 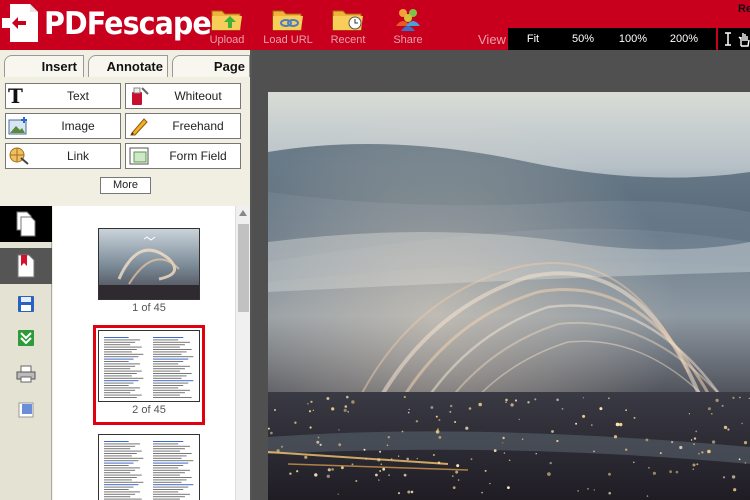 What do you see at coordinates (227, 26) in the screenshot?
I see `upload-button: Upload` at bounding box center [227, 26].